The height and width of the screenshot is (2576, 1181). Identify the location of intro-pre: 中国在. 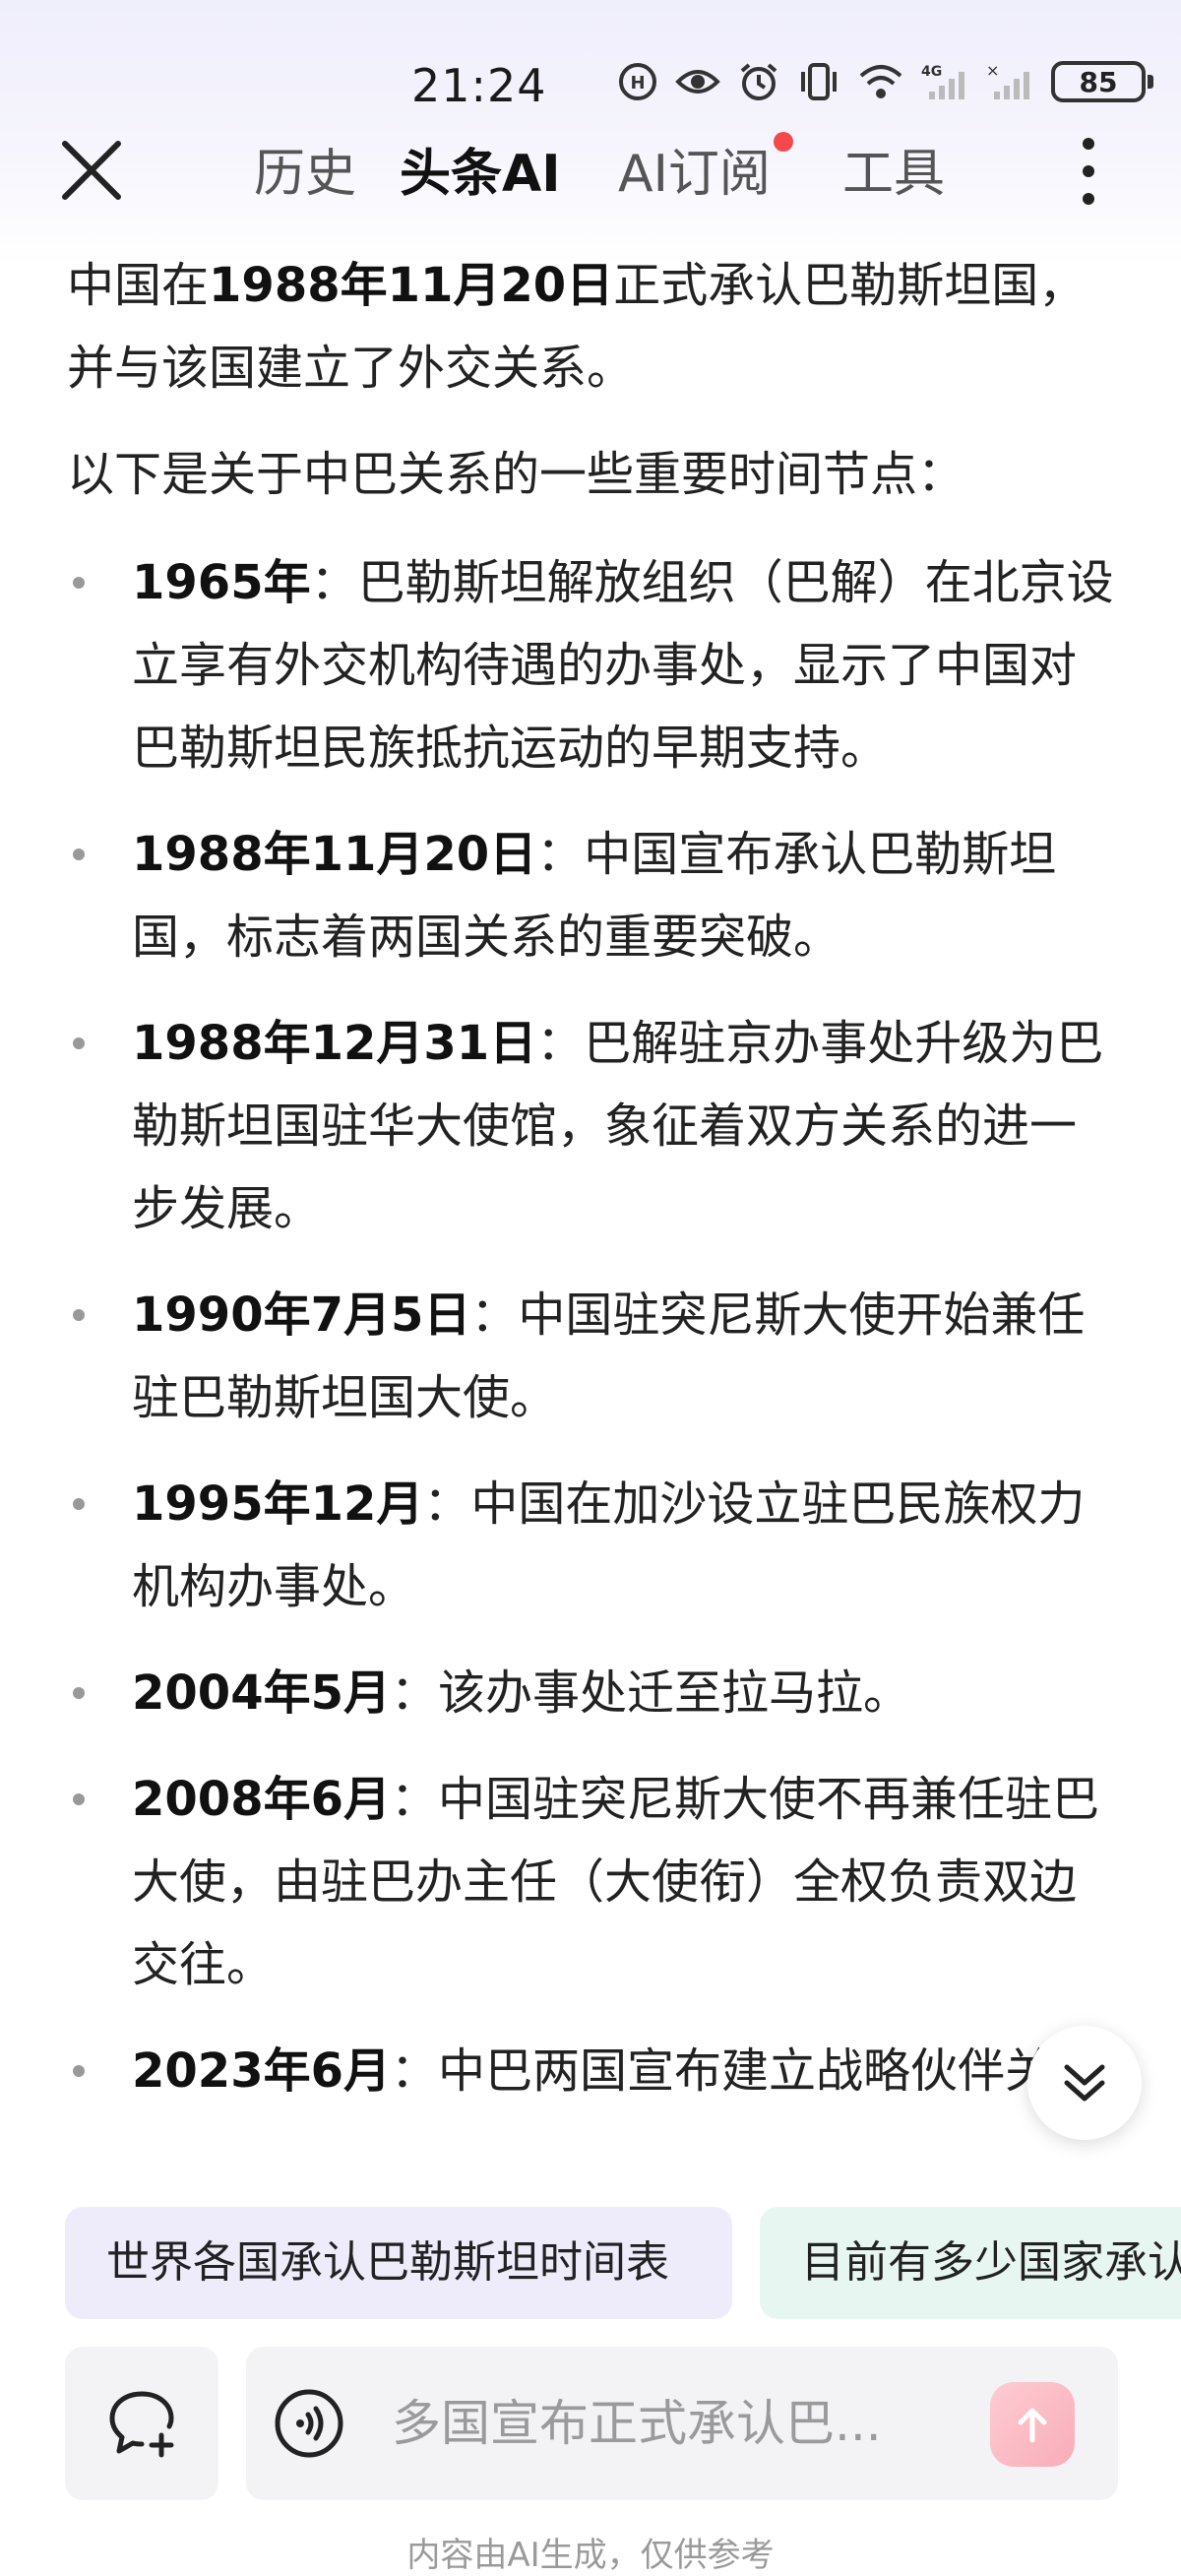
(138, 286).